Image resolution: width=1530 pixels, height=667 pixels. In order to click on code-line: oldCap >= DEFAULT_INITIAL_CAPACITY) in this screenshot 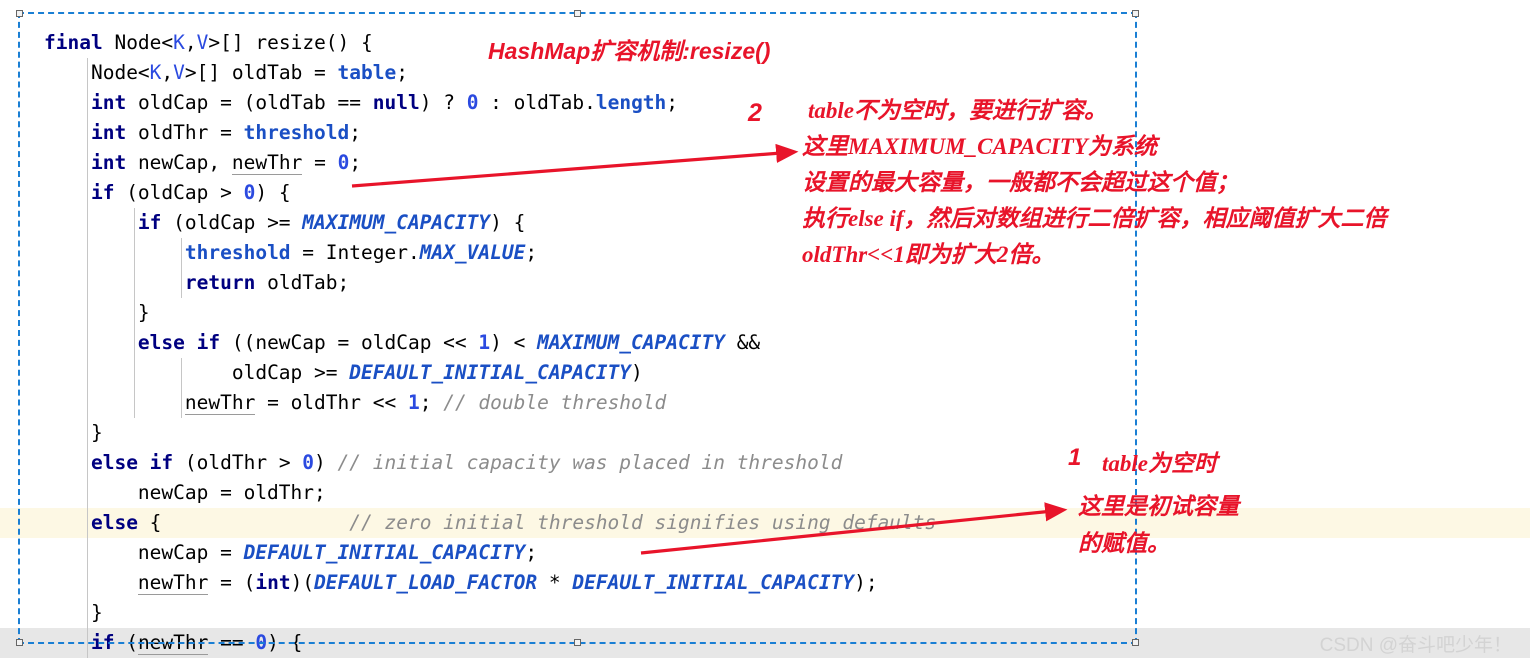, I will do `click(765, 373)`.